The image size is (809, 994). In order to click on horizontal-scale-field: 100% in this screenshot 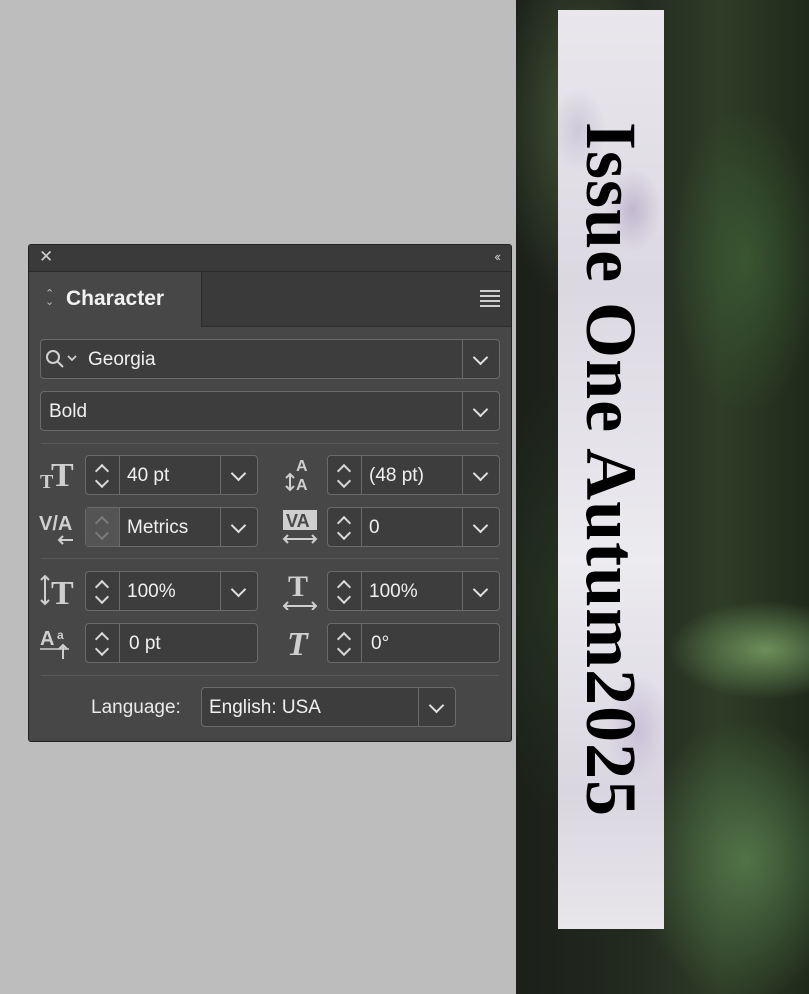, I will do `click(413, 591)`.